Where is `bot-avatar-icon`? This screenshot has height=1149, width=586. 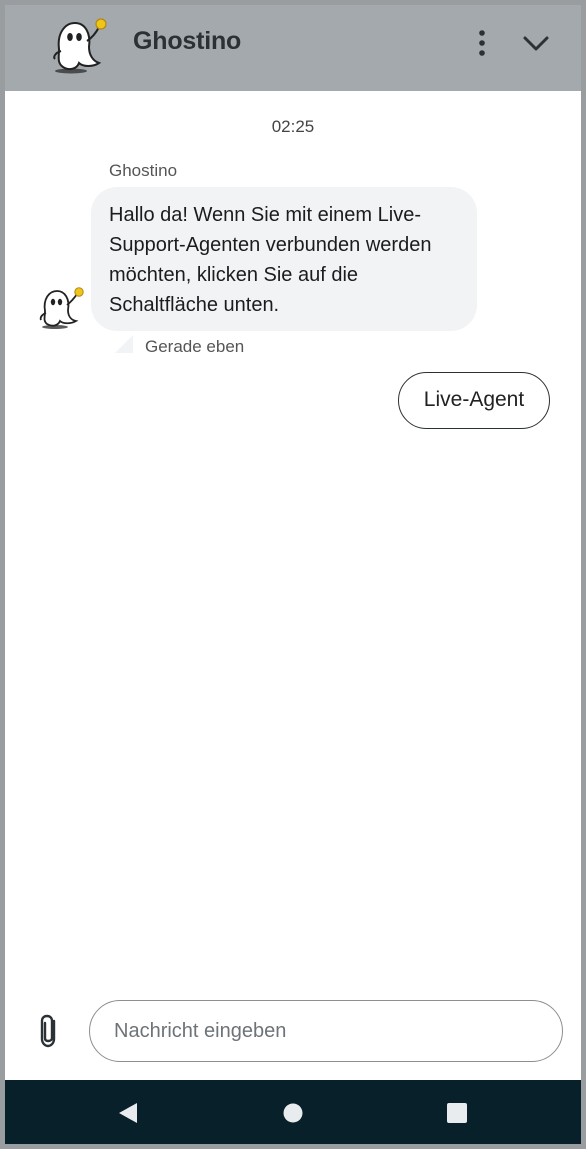 bot-avatar-icon is located at coordinates (61, 308).